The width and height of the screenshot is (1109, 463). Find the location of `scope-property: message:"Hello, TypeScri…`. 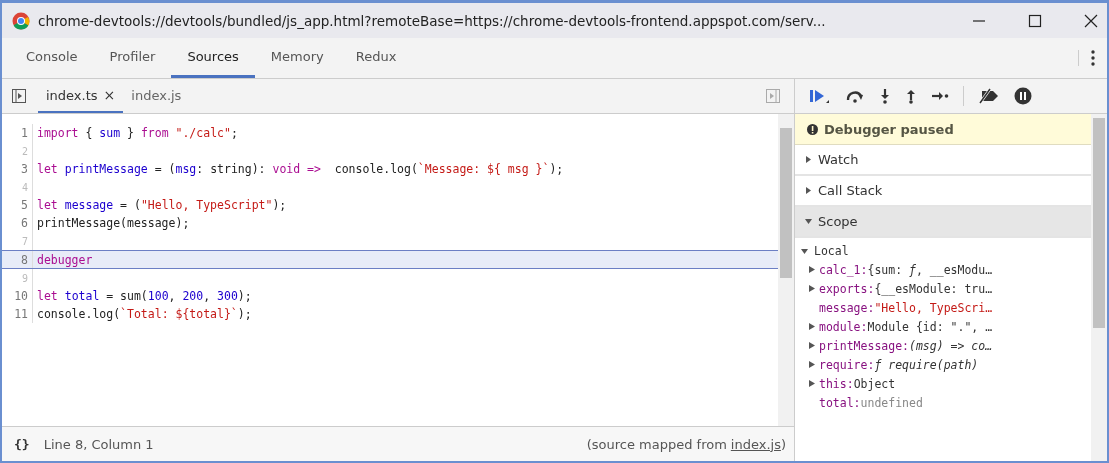

scope-property: message:"Hello, TypeScri… is located at coordinates (946, 307).